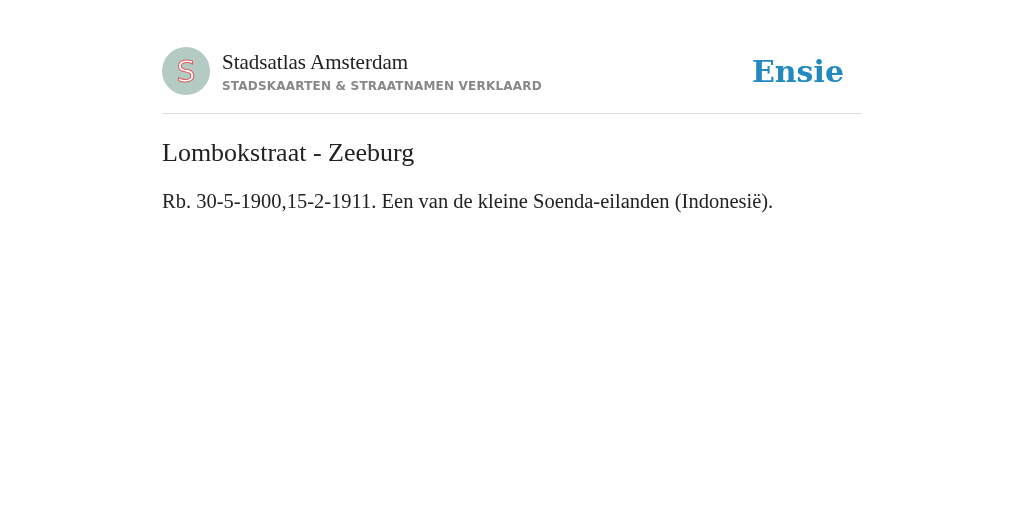  What do you see at coordinates (468, 201) in the screenshot?
I see `article-text: Rb. 30-5-1900,15-2-1911. Een van de kleine Soenda-eilanden (Indonesië).` at bounding box center [468, 201].